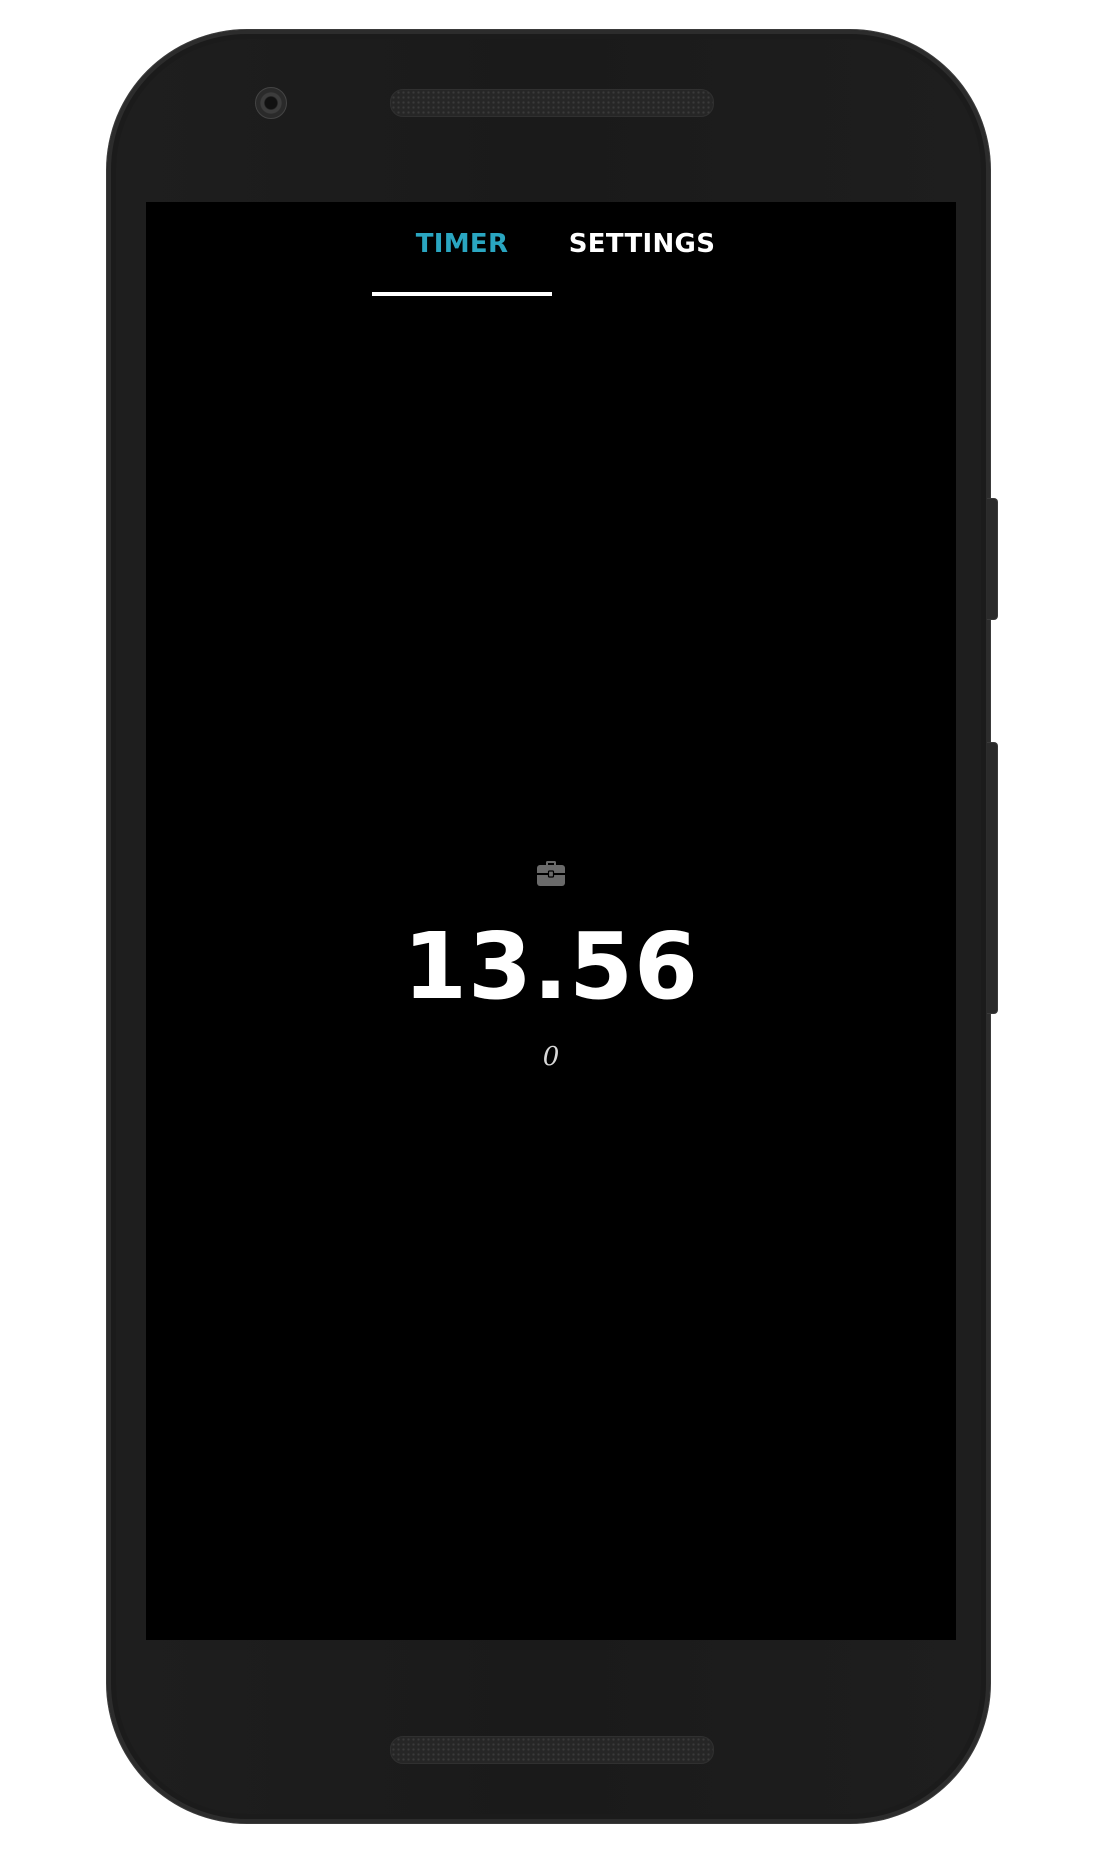 This screenshot has height=1852, width=1106. What do you see at coordinates (551, 1057) in the screenshot?
I see `timer-count: 0` at bounding box center [551, 1057].